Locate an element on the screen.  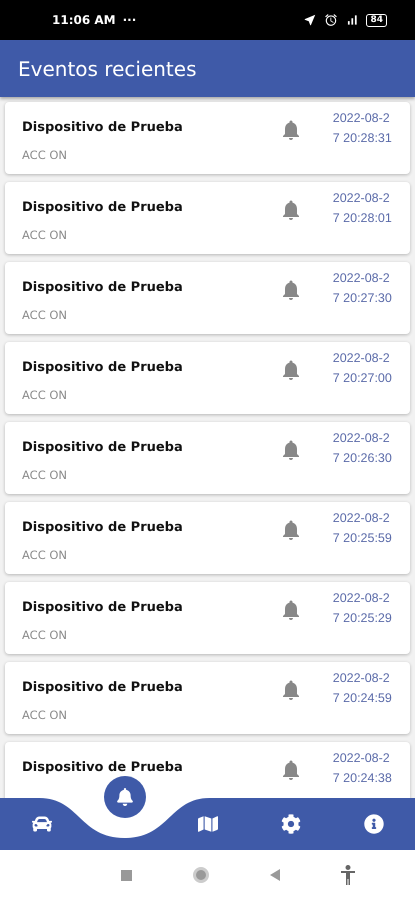
event-card: Dispositivo de Prueba ACC ON 2022-08-27 20:27:30 is located at coordinates (207, 298).